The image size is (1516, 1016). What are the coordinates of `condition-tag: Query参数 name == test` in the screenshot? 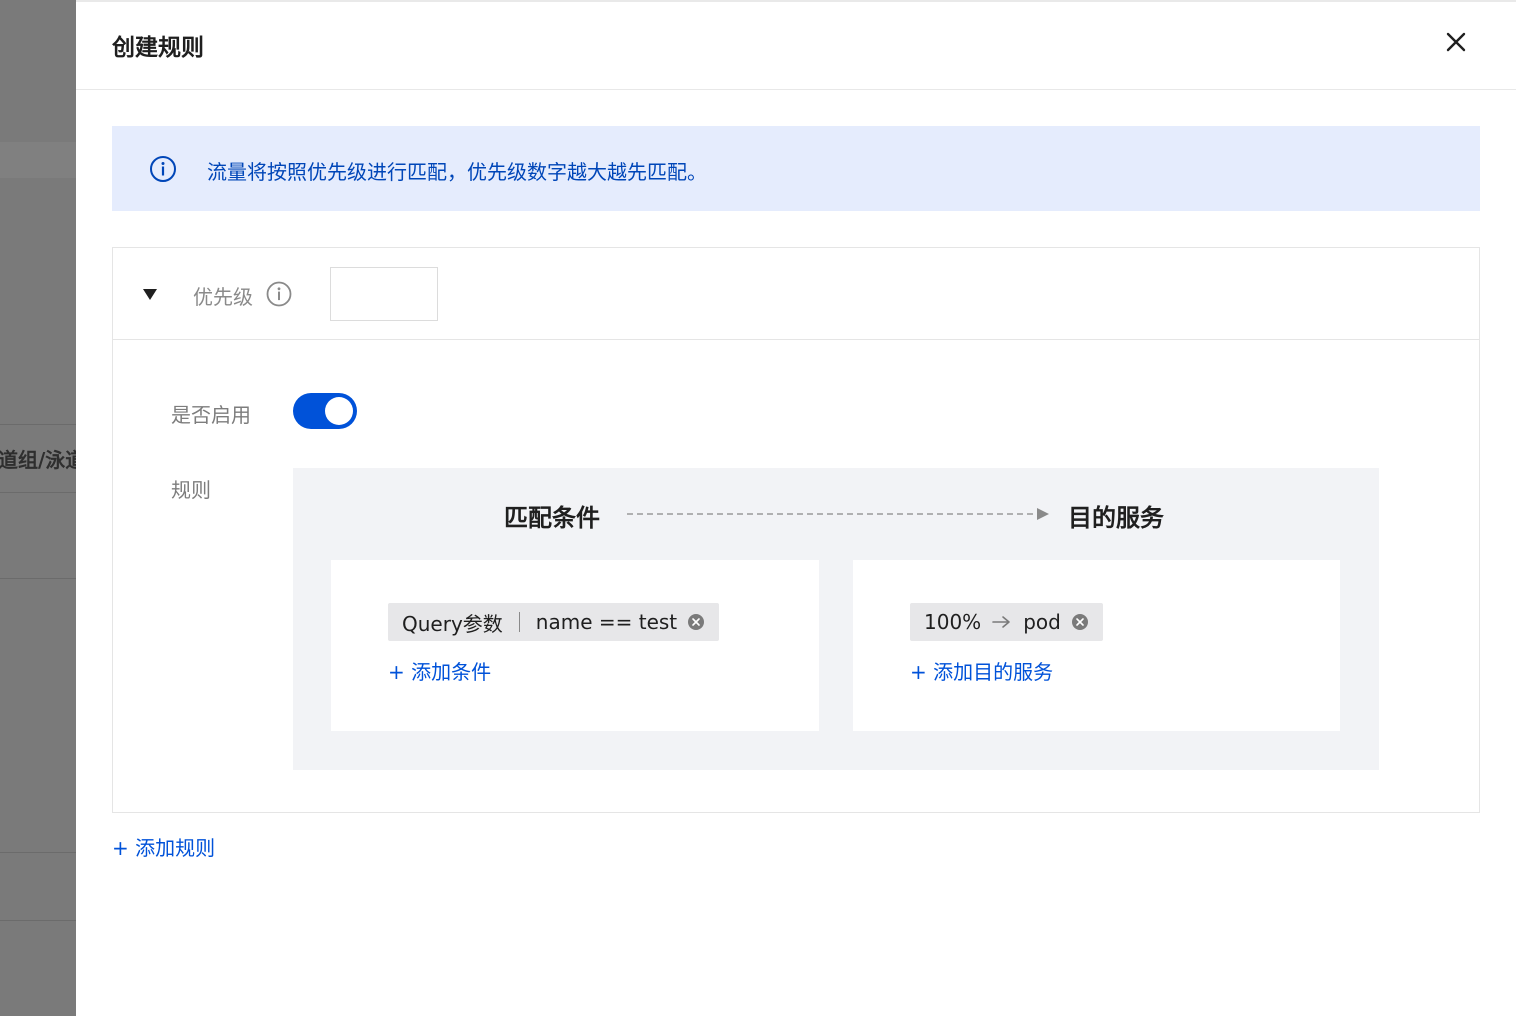 It's located at (554, 622).